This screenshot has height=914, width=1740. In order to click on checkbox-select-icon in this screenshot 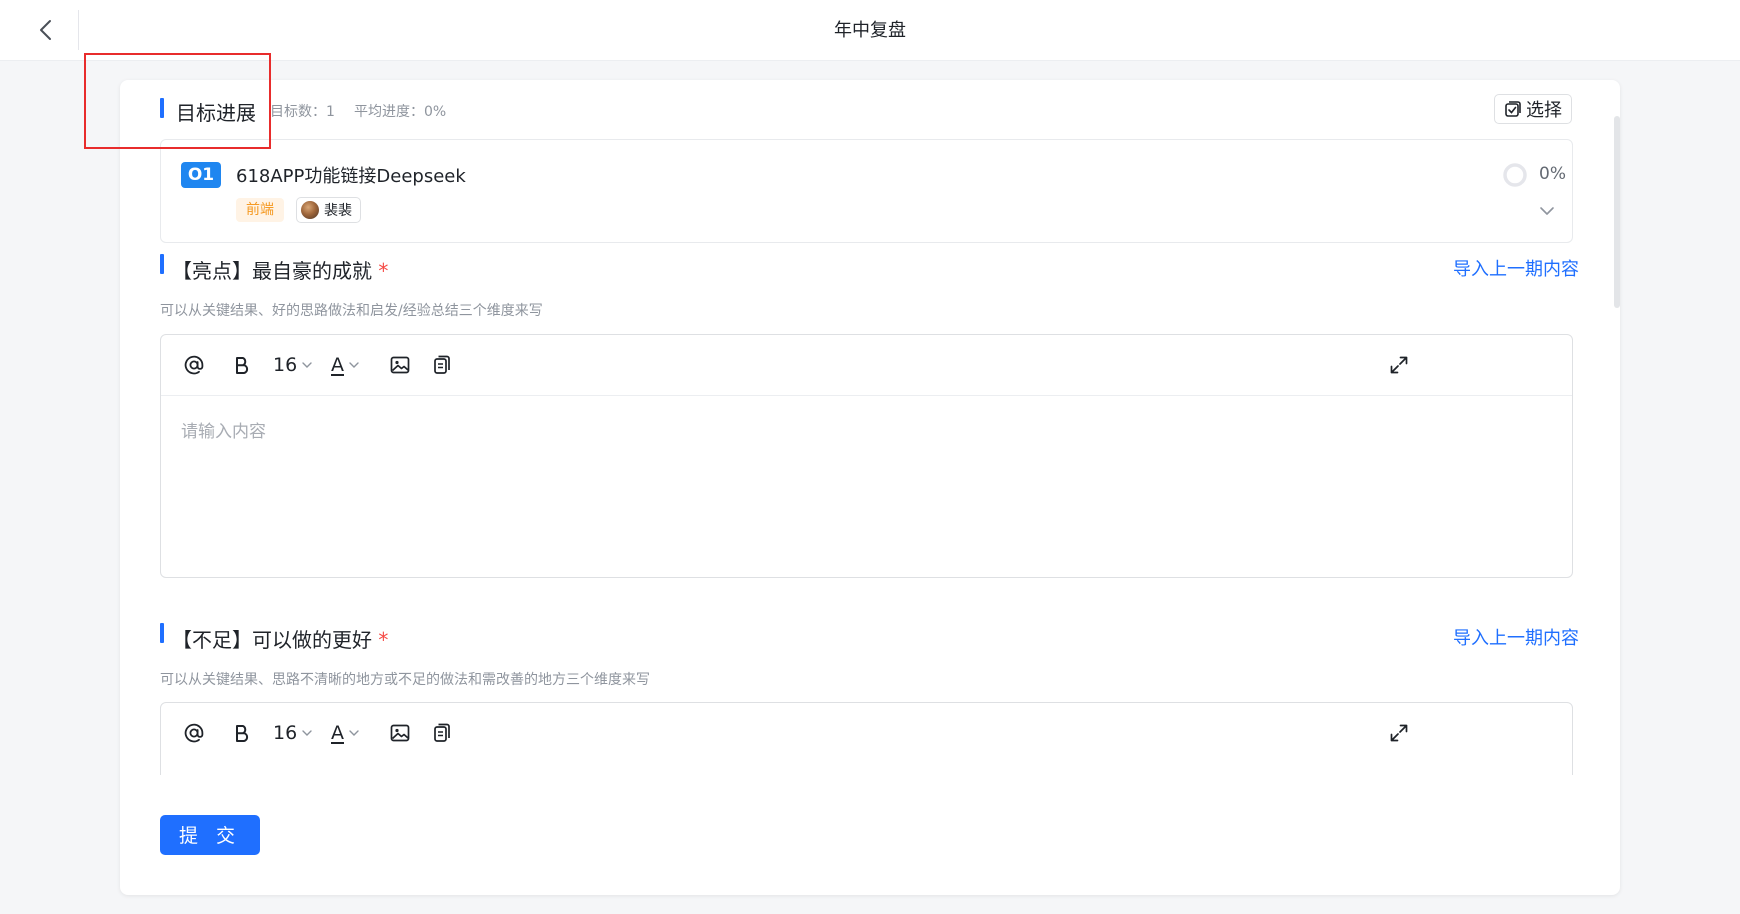, I will do `click(1513, 109)`.